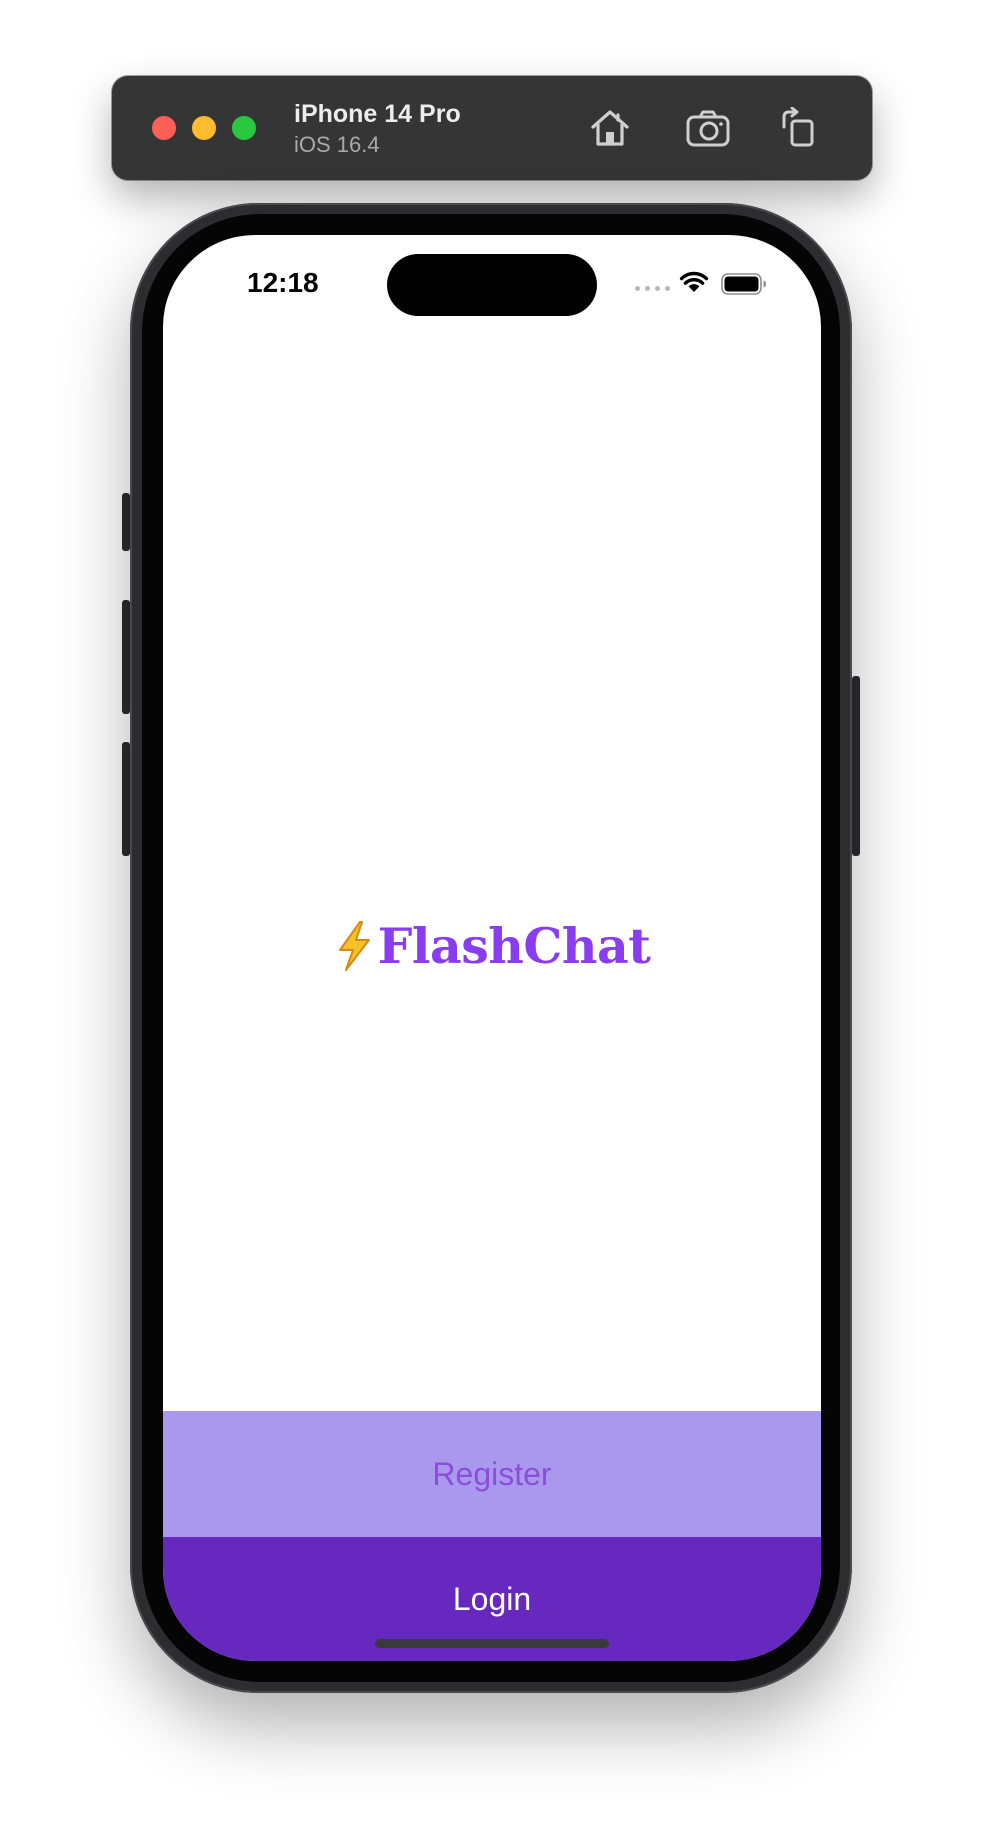 The height and width of the screenshot is (1846, 984). I want to click on home-indicator, so click(492, 1643).